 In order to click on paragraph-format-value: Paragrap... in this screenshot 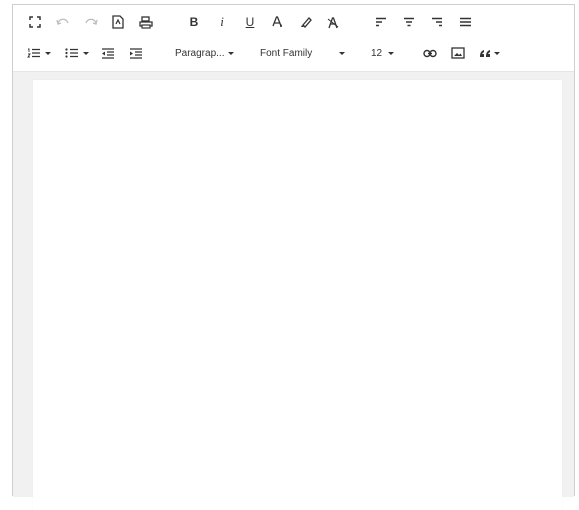, I will do `click(200, 53)`.